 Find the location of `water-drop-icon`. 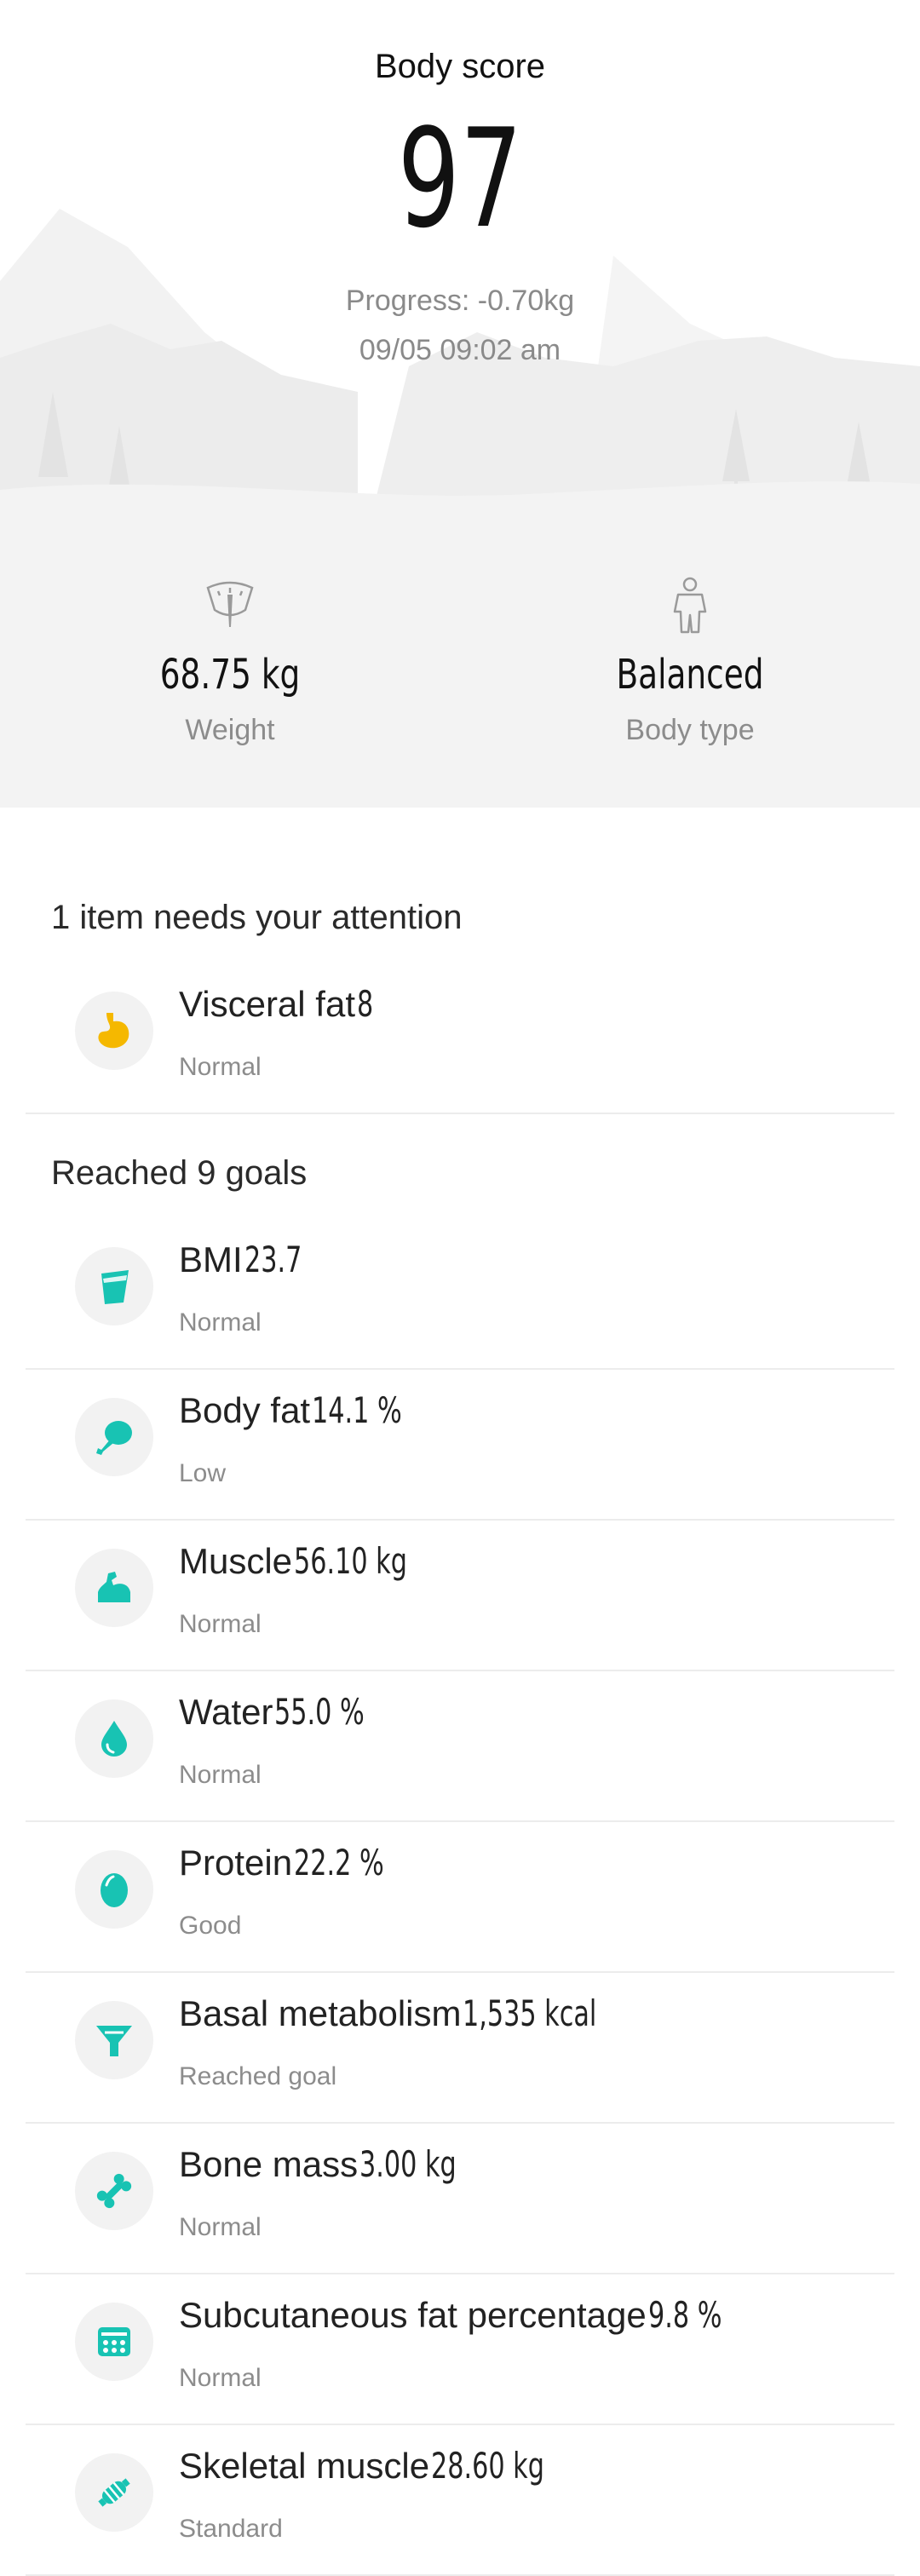

water-drop-icon is located at coordinates (114, 1739).